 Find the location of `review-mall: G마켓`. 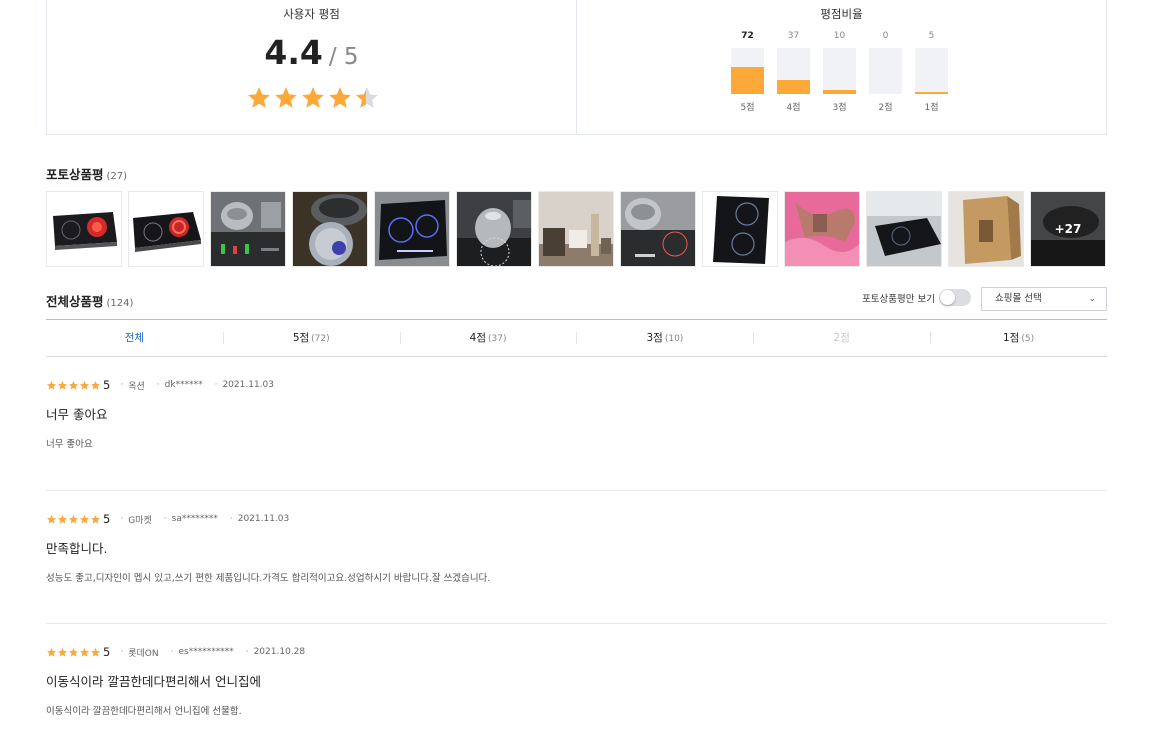

review-mall: G마켓 is located at coordinates (140, 520).